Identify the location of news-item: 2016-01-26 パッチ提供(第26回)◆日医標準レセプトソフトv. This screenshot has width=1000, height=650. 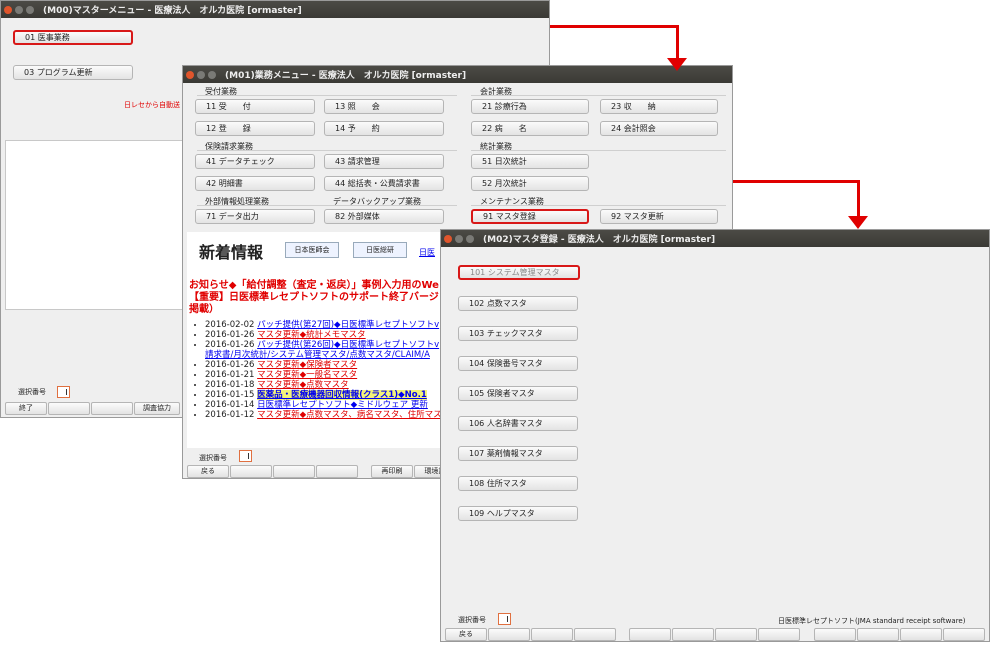
(327, 345).